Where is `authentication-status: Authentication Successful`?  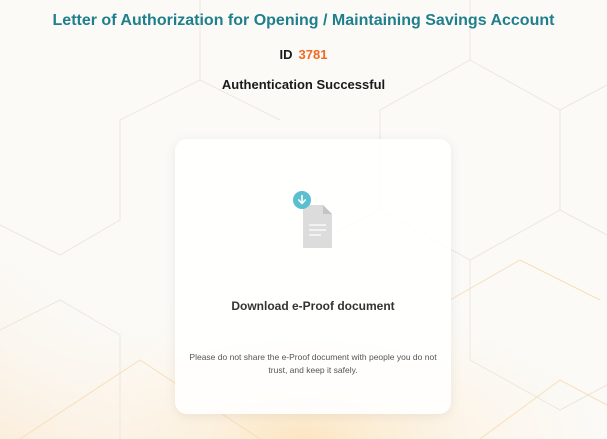 authentication-status: Authentication Successful is located at coordinates (303, 84).